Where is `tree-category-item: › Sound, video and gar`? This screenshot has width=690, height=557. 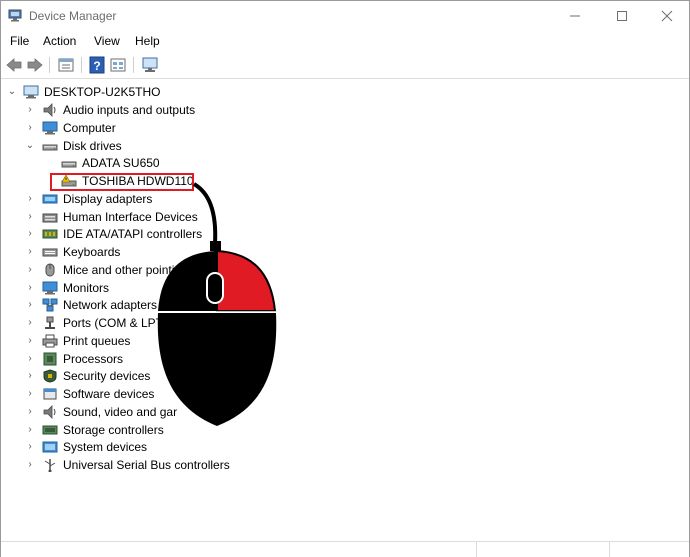
tree-category-item: › Sound, video and gar is located at coordinates (161, 412).